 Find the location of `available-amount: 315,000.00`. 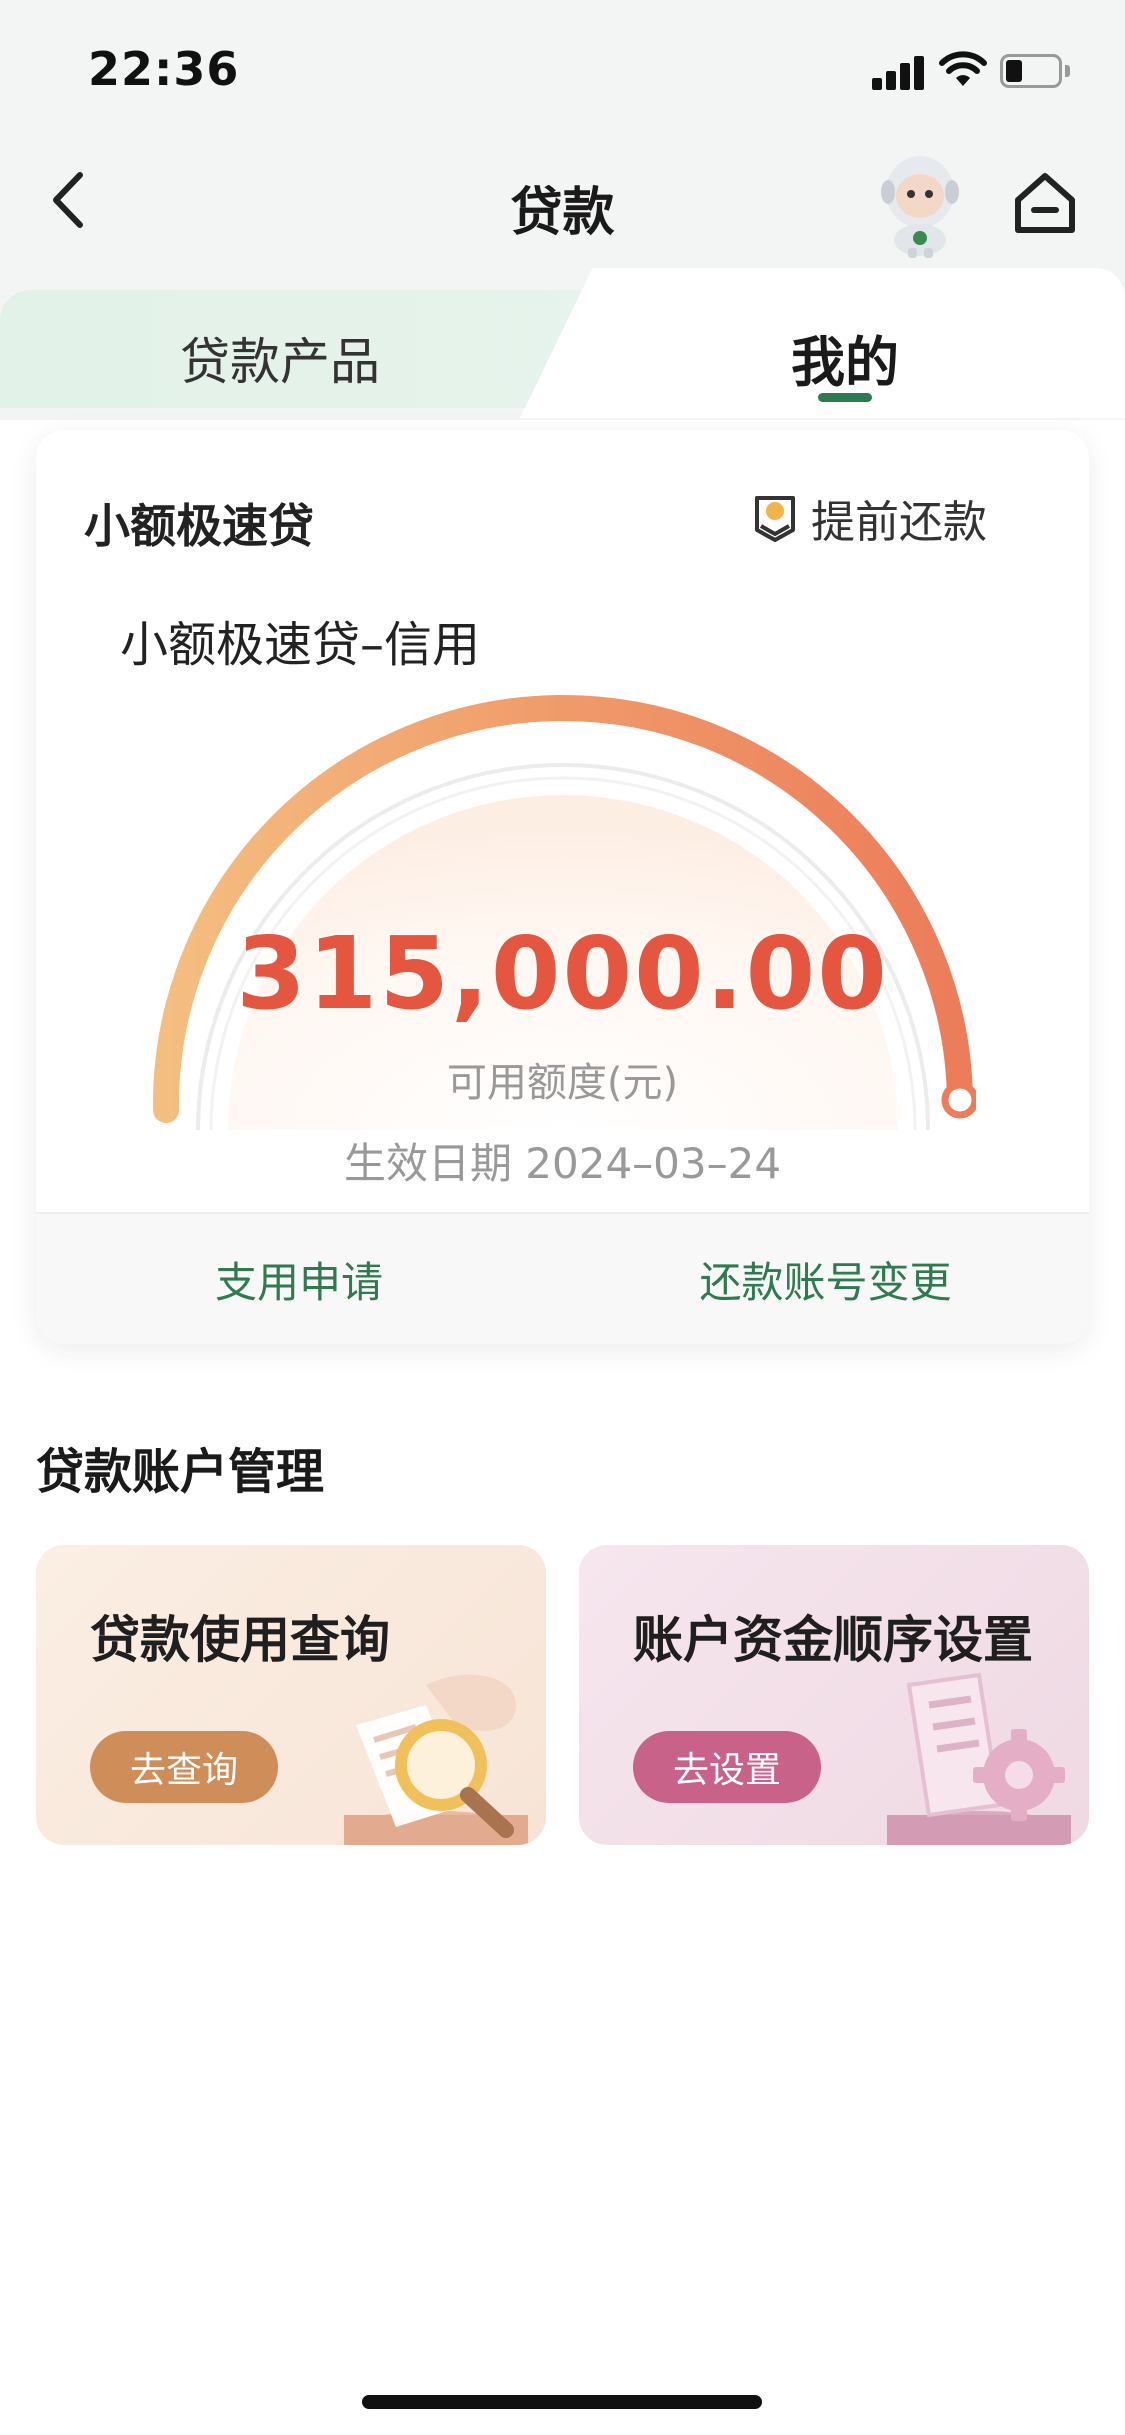

available-amount: 315,000.00 is located at coordinates (562, 973).